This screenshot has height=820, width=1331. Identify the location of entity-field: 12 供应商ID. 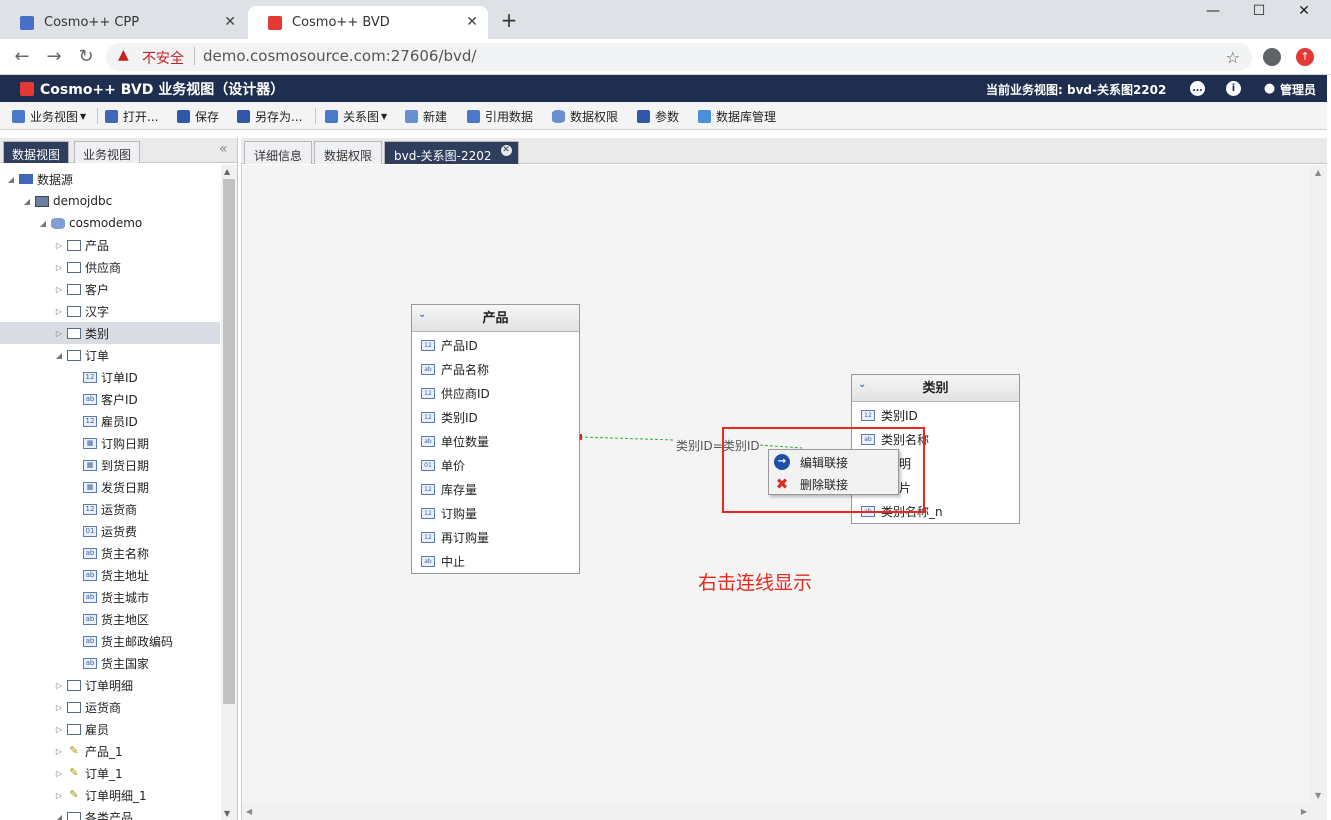
(455, 393).